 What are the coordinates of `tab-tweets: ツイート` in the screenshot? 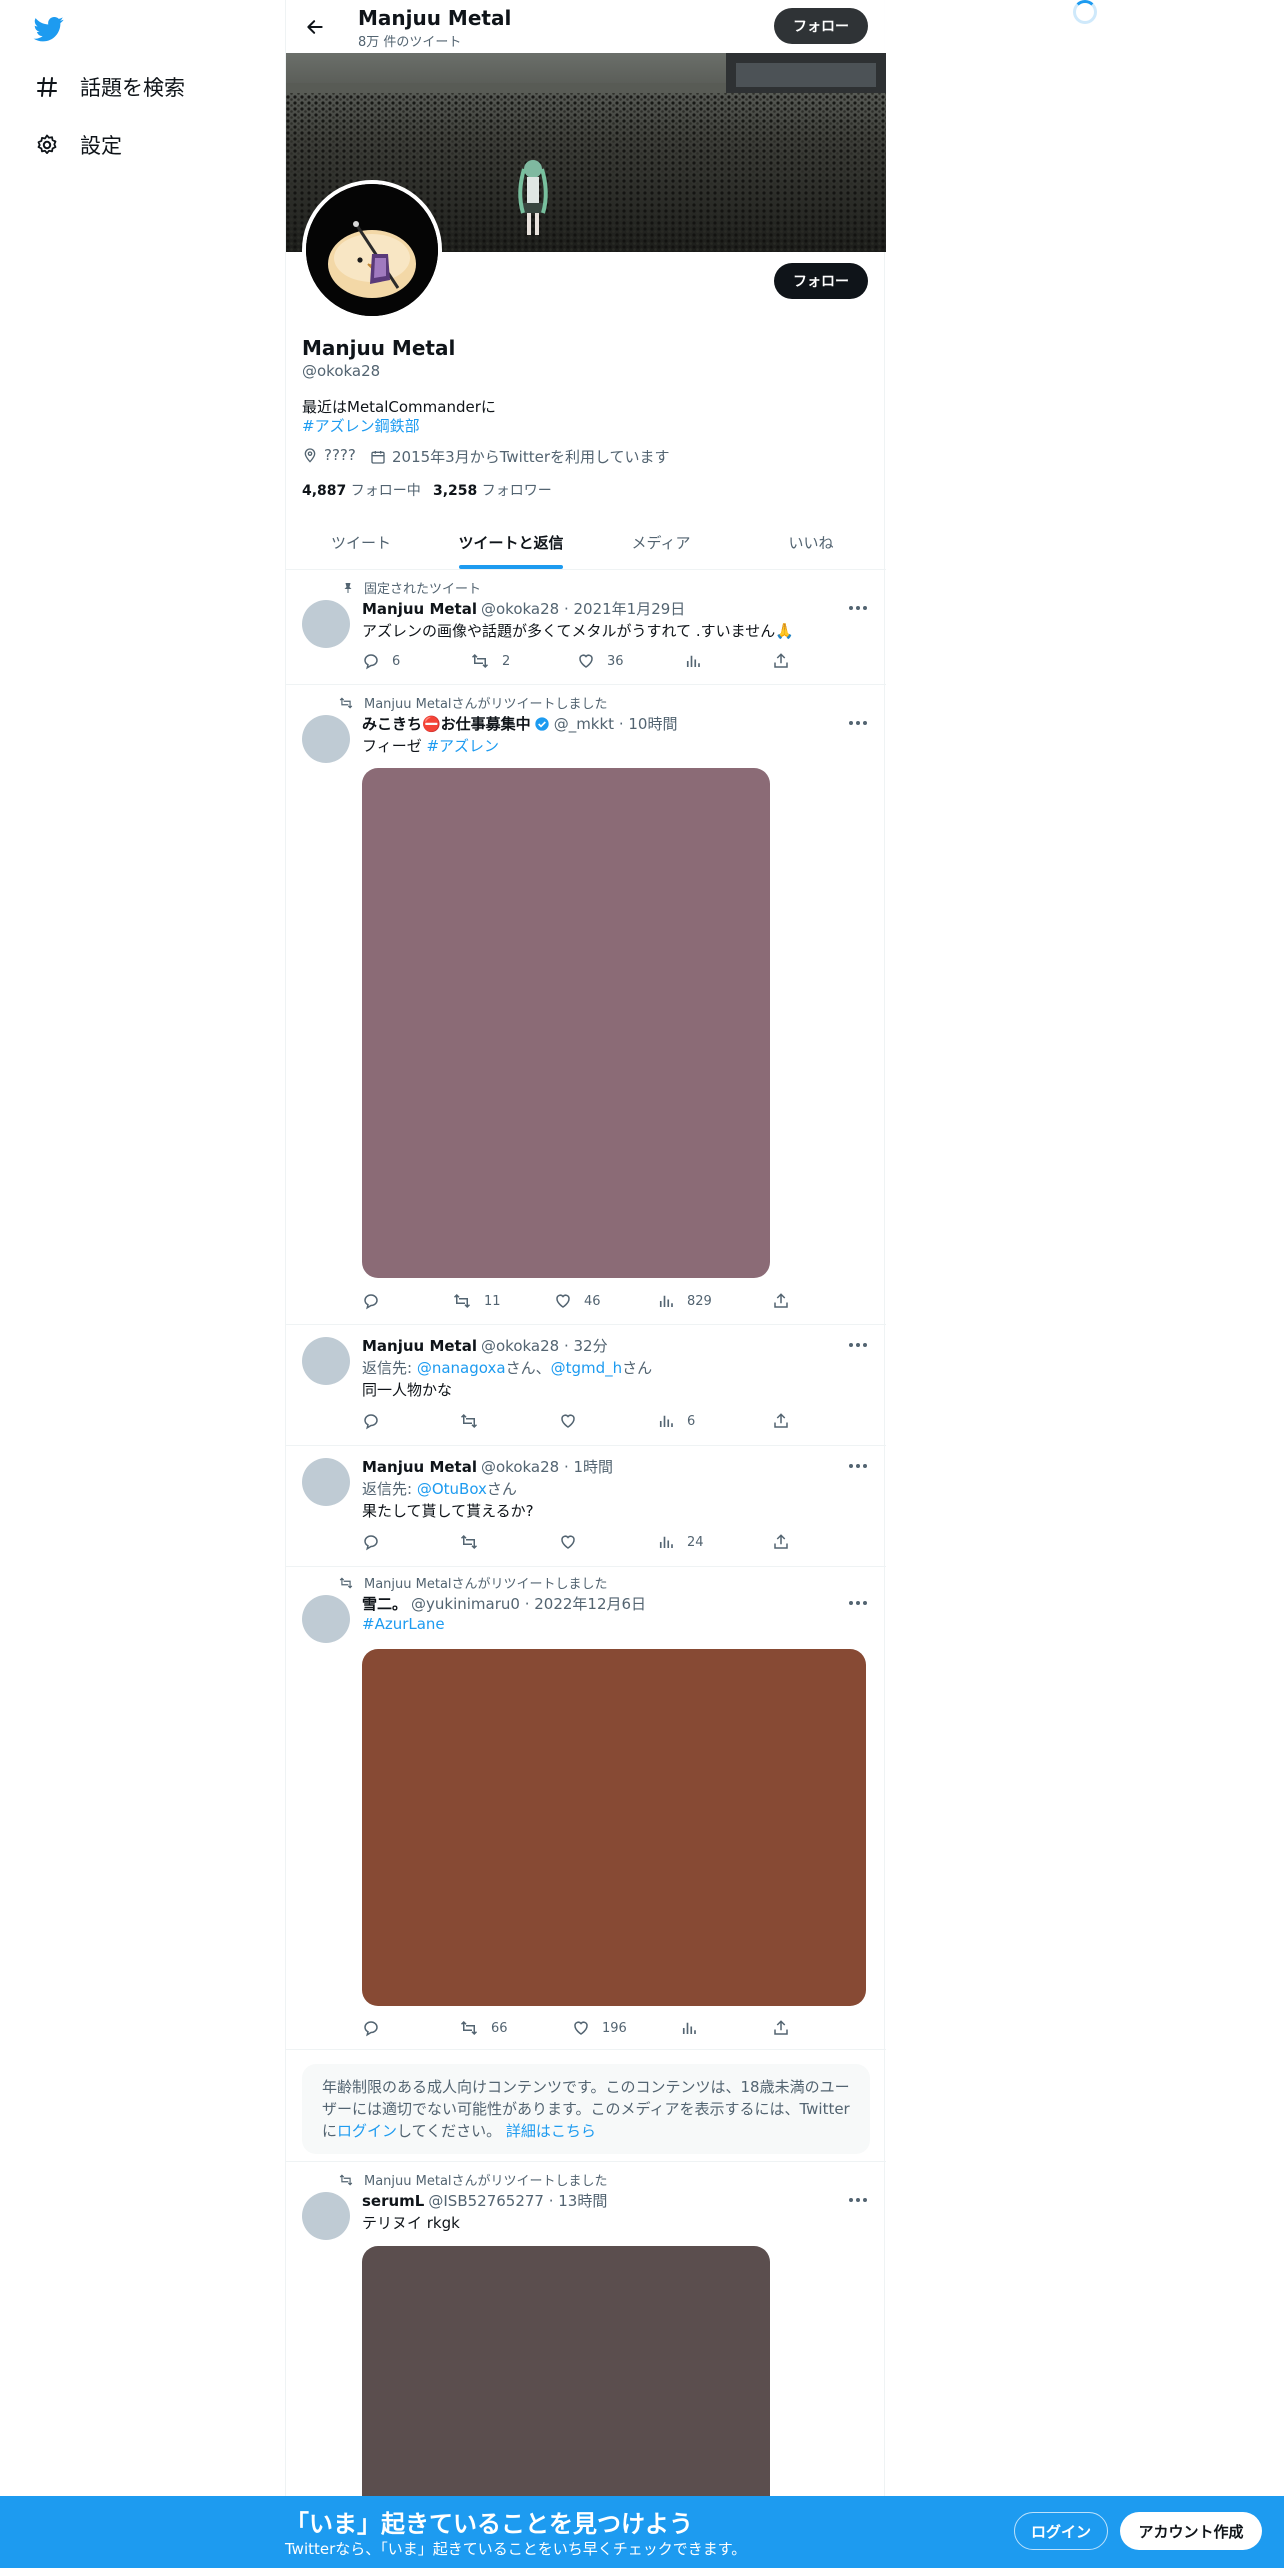 It's located at (361, 542).